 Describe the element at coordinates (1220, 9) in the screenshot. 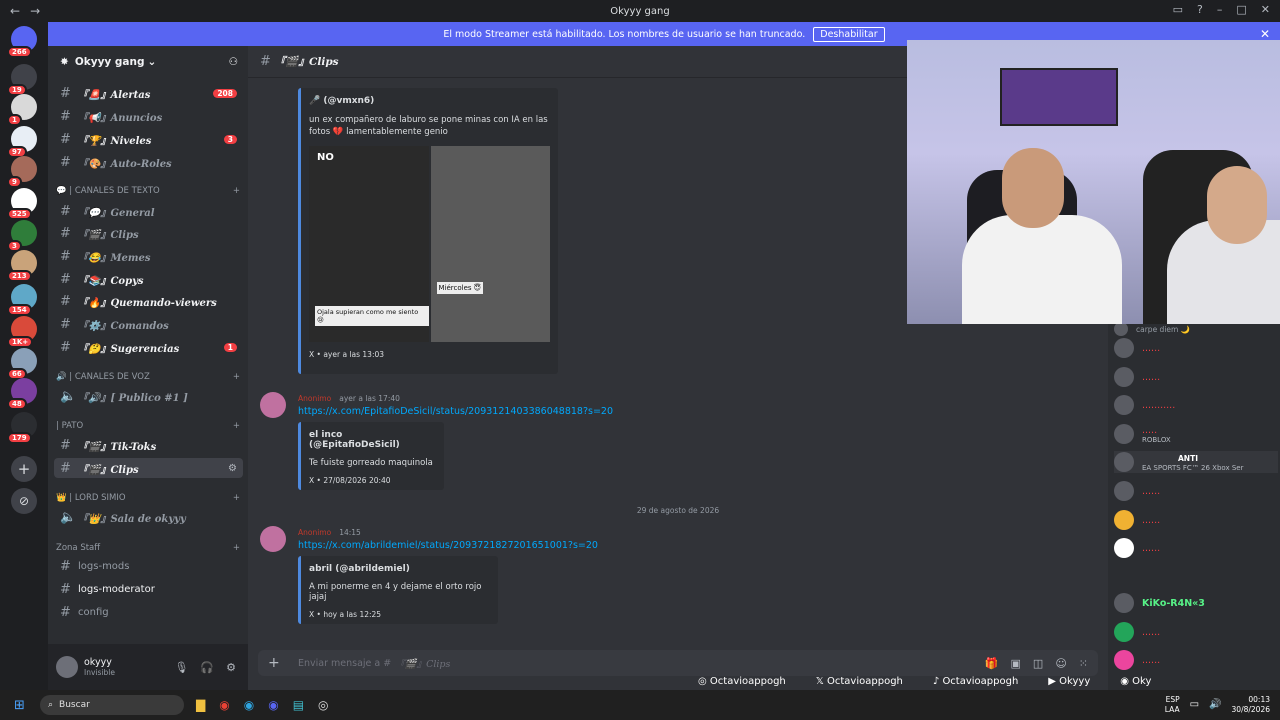

I see `minimize-icon: –` at that location.